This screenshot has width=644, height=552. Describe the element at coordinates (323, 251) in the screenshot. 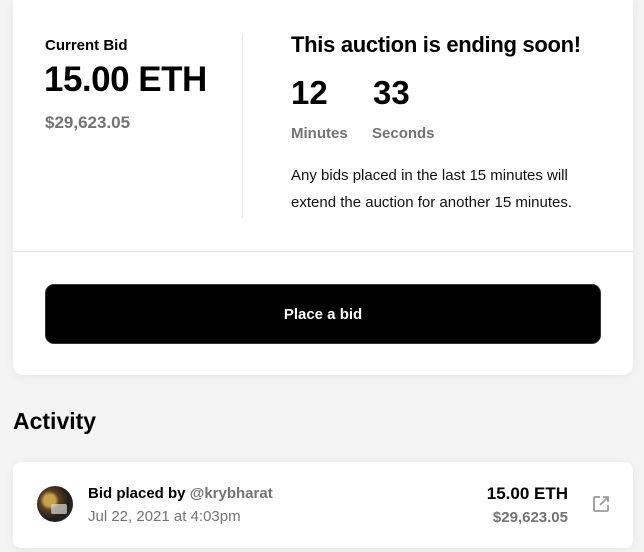

I see `horizontal-divider` at that location.